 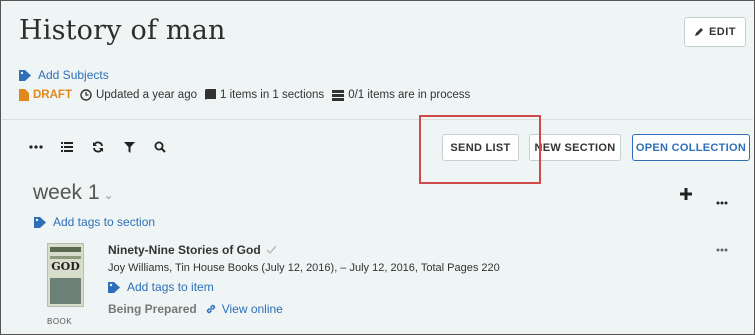 What do you see at coordinates (252, 309) in the screenshot?
I see `view-online-label: View online` at bounding box center [252, 309].